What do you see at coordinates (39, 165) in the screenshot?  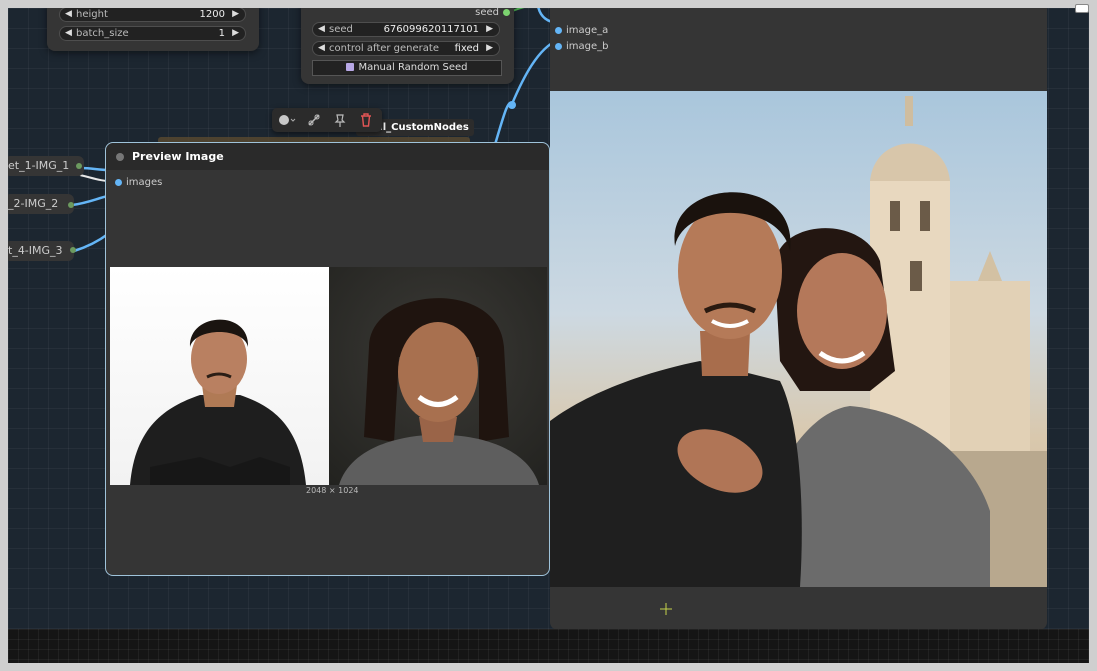 I see `reroute-label: et_1-IMG_1` at bounding box center [39, 165].